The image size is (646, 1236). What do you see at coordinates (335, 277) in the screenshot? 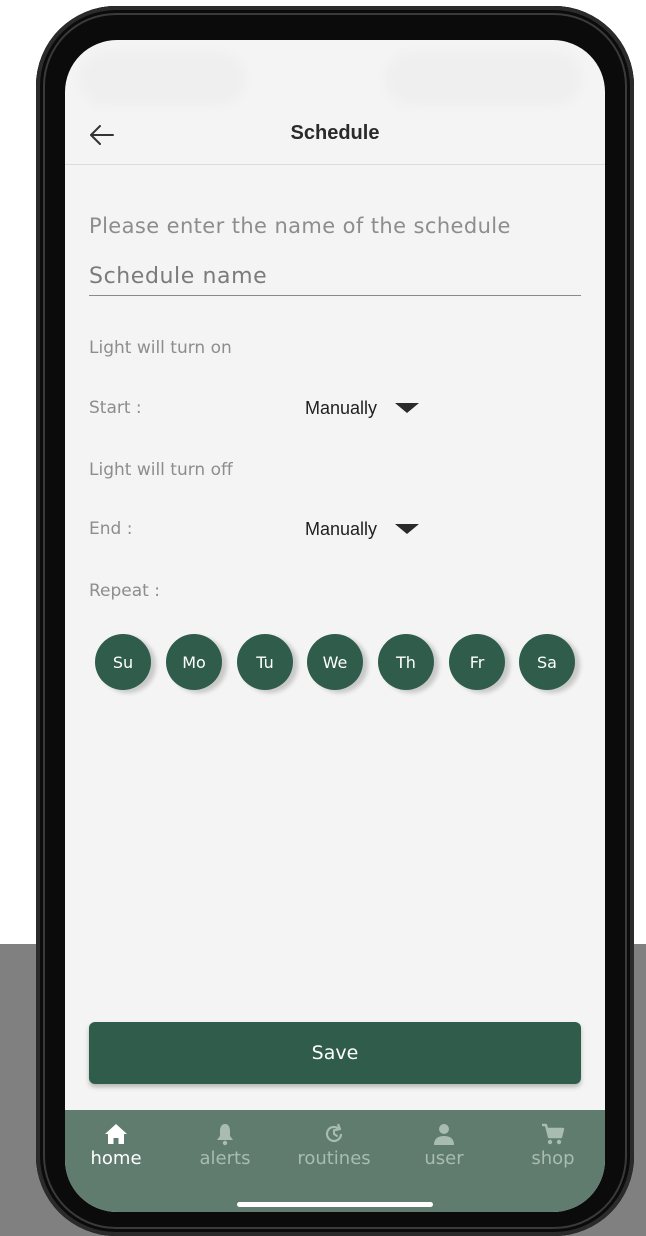
I see `schedule-name-input` at bounding box center [335, 277].